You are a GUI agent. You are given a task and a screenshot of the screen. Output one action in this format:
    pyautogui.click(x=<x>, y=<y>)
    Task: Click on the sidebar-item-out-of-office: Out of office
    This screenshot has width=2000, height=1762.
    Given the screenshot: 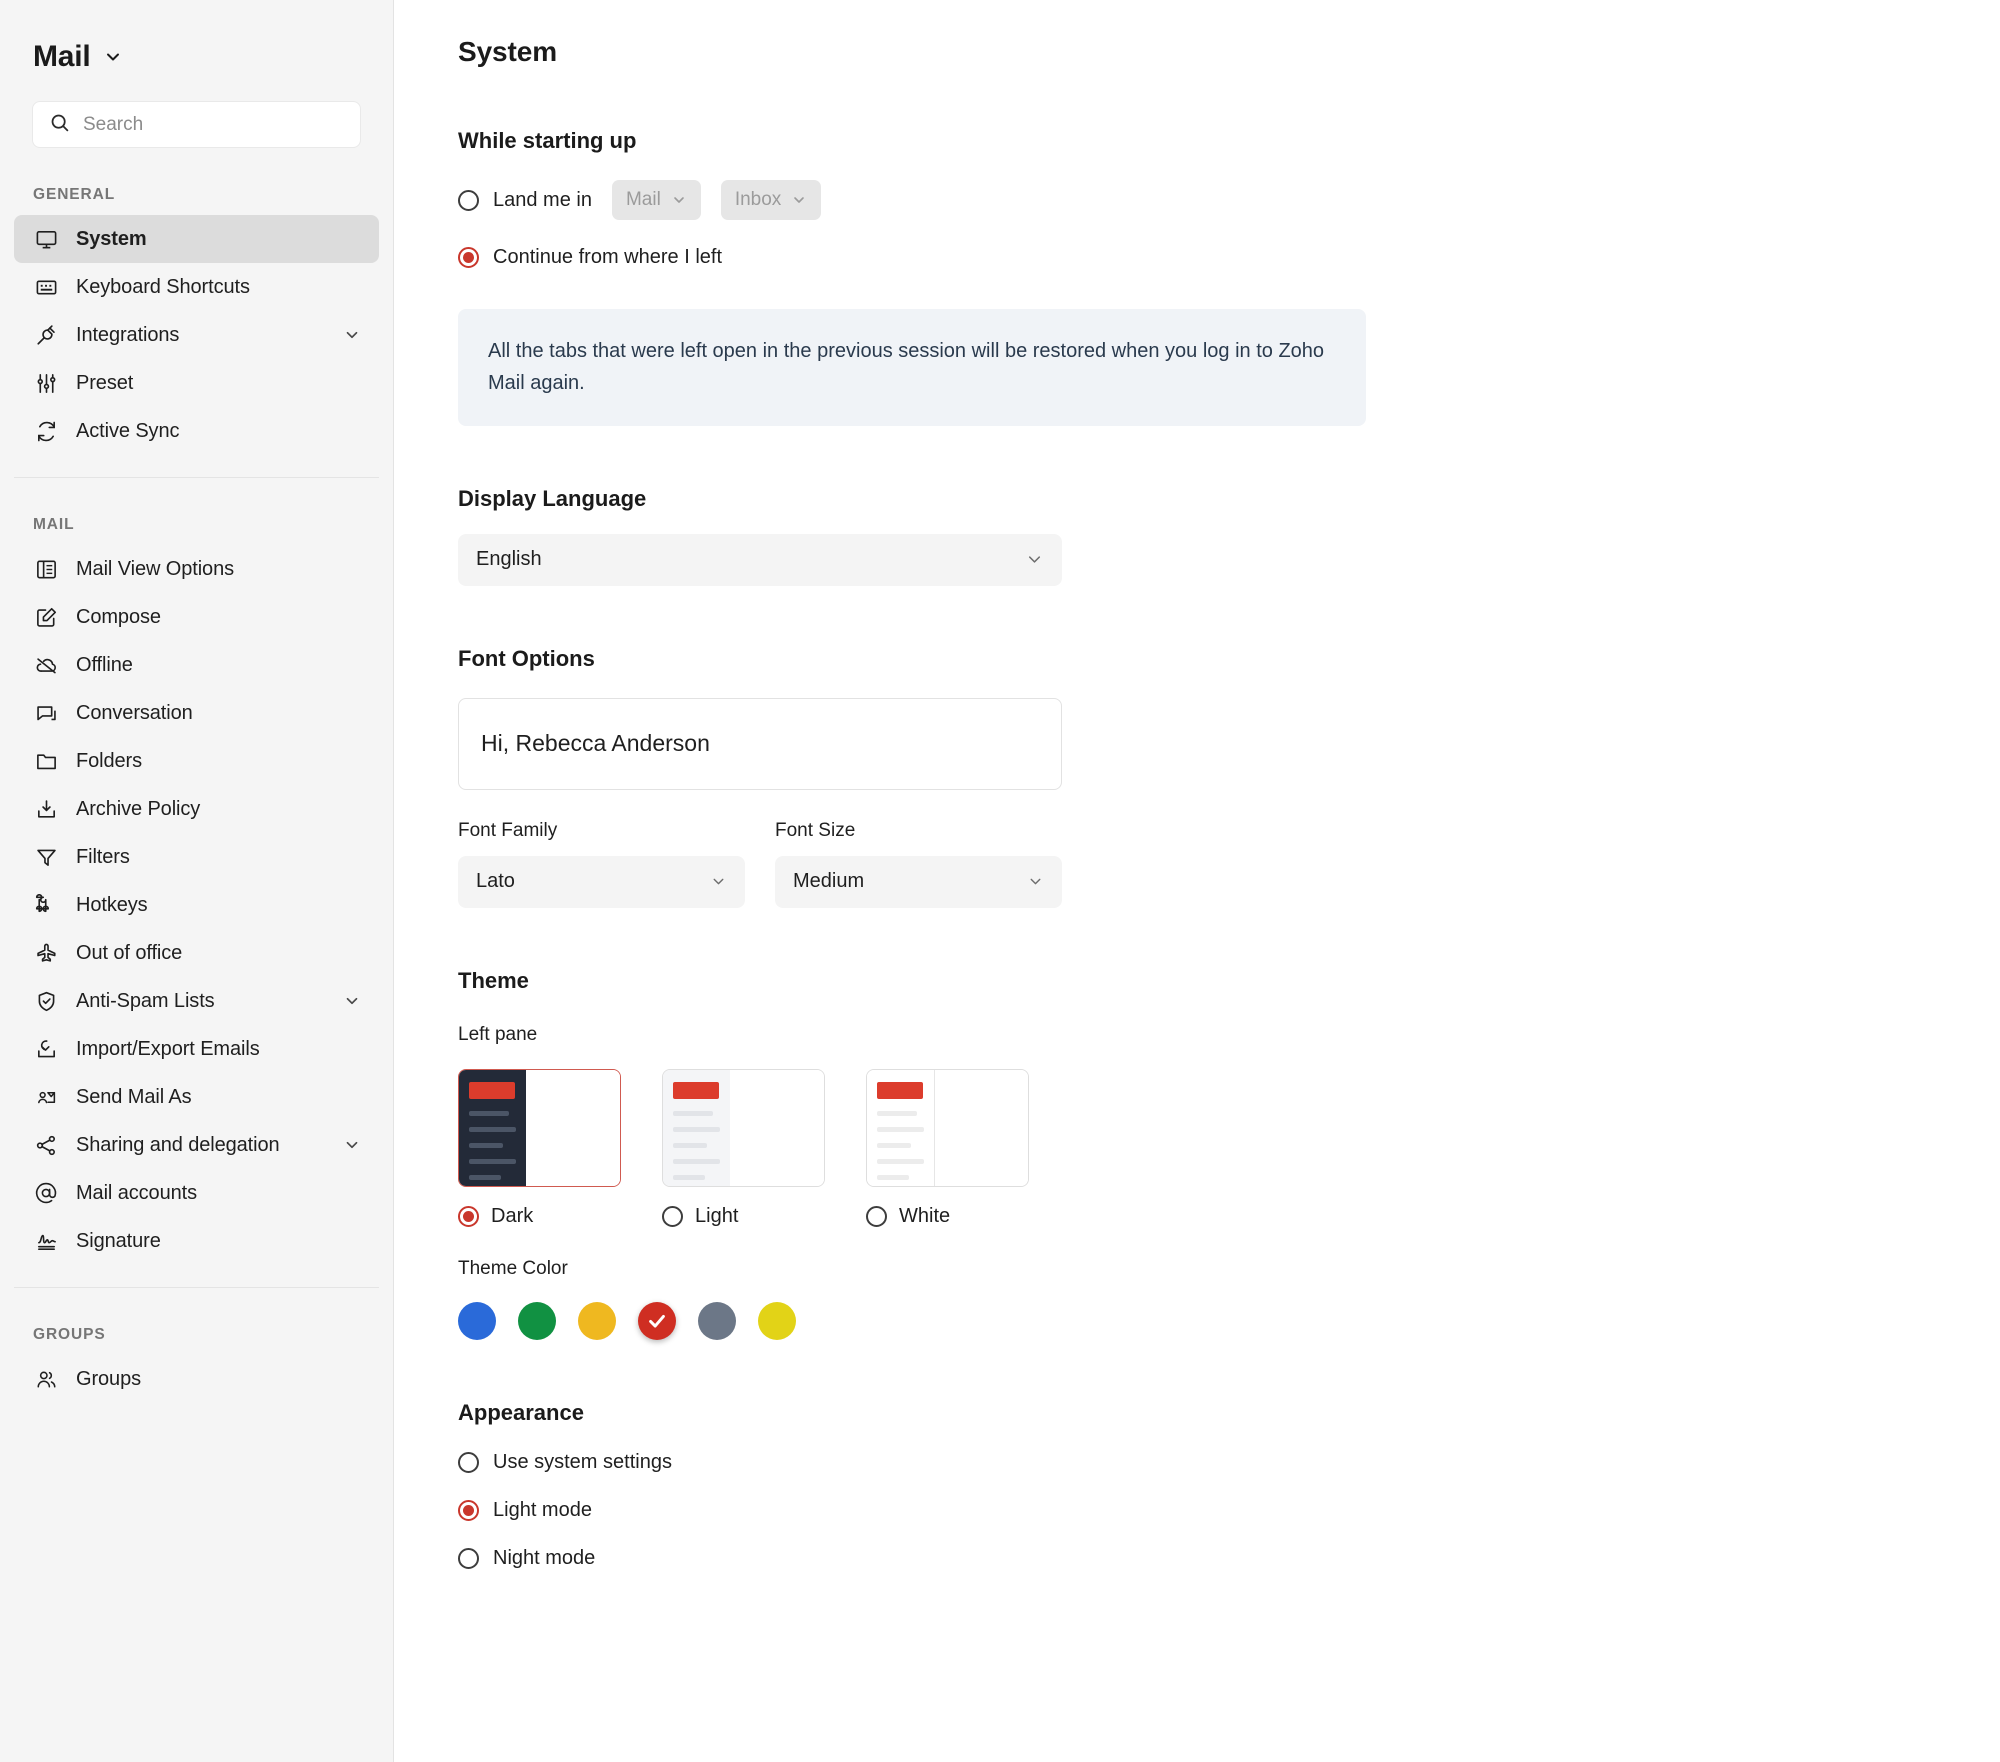 What is the action you would take?
    pyautogui.click(x=196, y=953)
    